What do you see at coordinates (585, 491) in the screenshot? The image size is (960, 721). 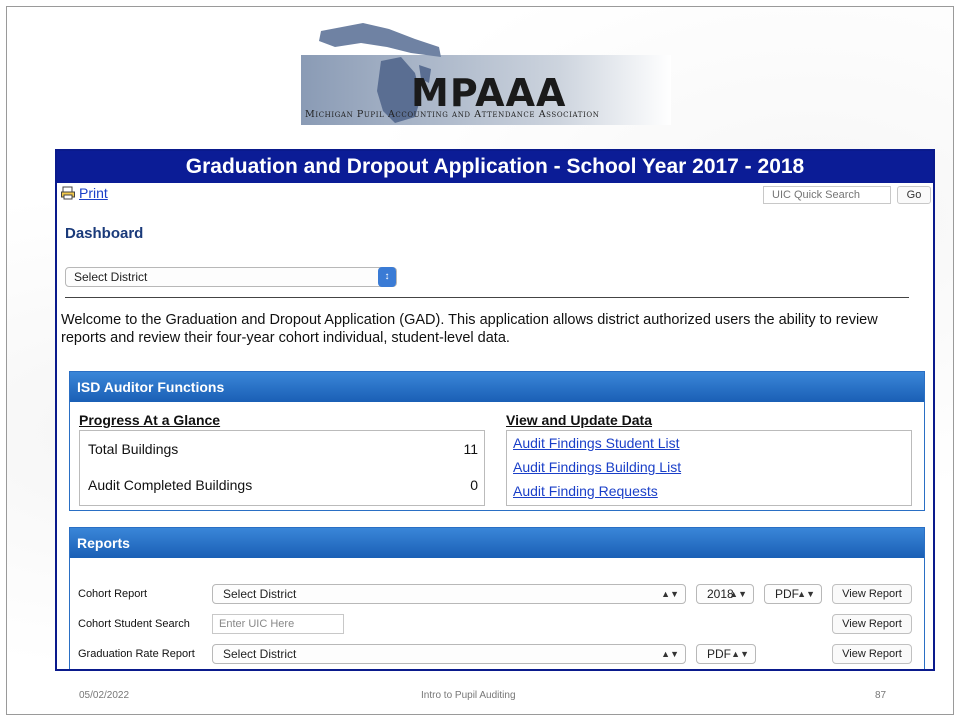 I see `audit-finding-requests-link: Audit Finding Requests` at bounding box center [585, 491].